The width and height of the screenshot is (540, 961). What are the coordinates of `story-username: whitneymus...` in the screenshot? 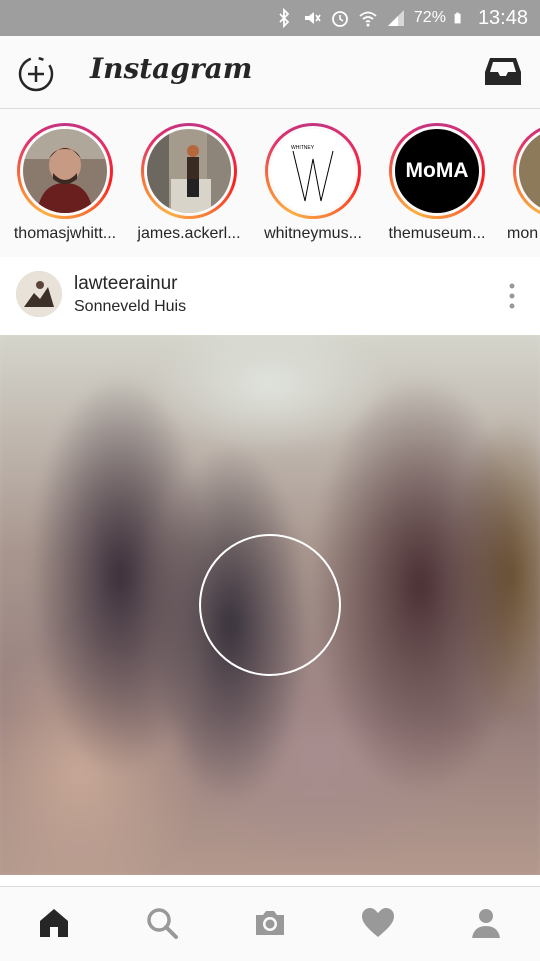 It's located at (313, 233).